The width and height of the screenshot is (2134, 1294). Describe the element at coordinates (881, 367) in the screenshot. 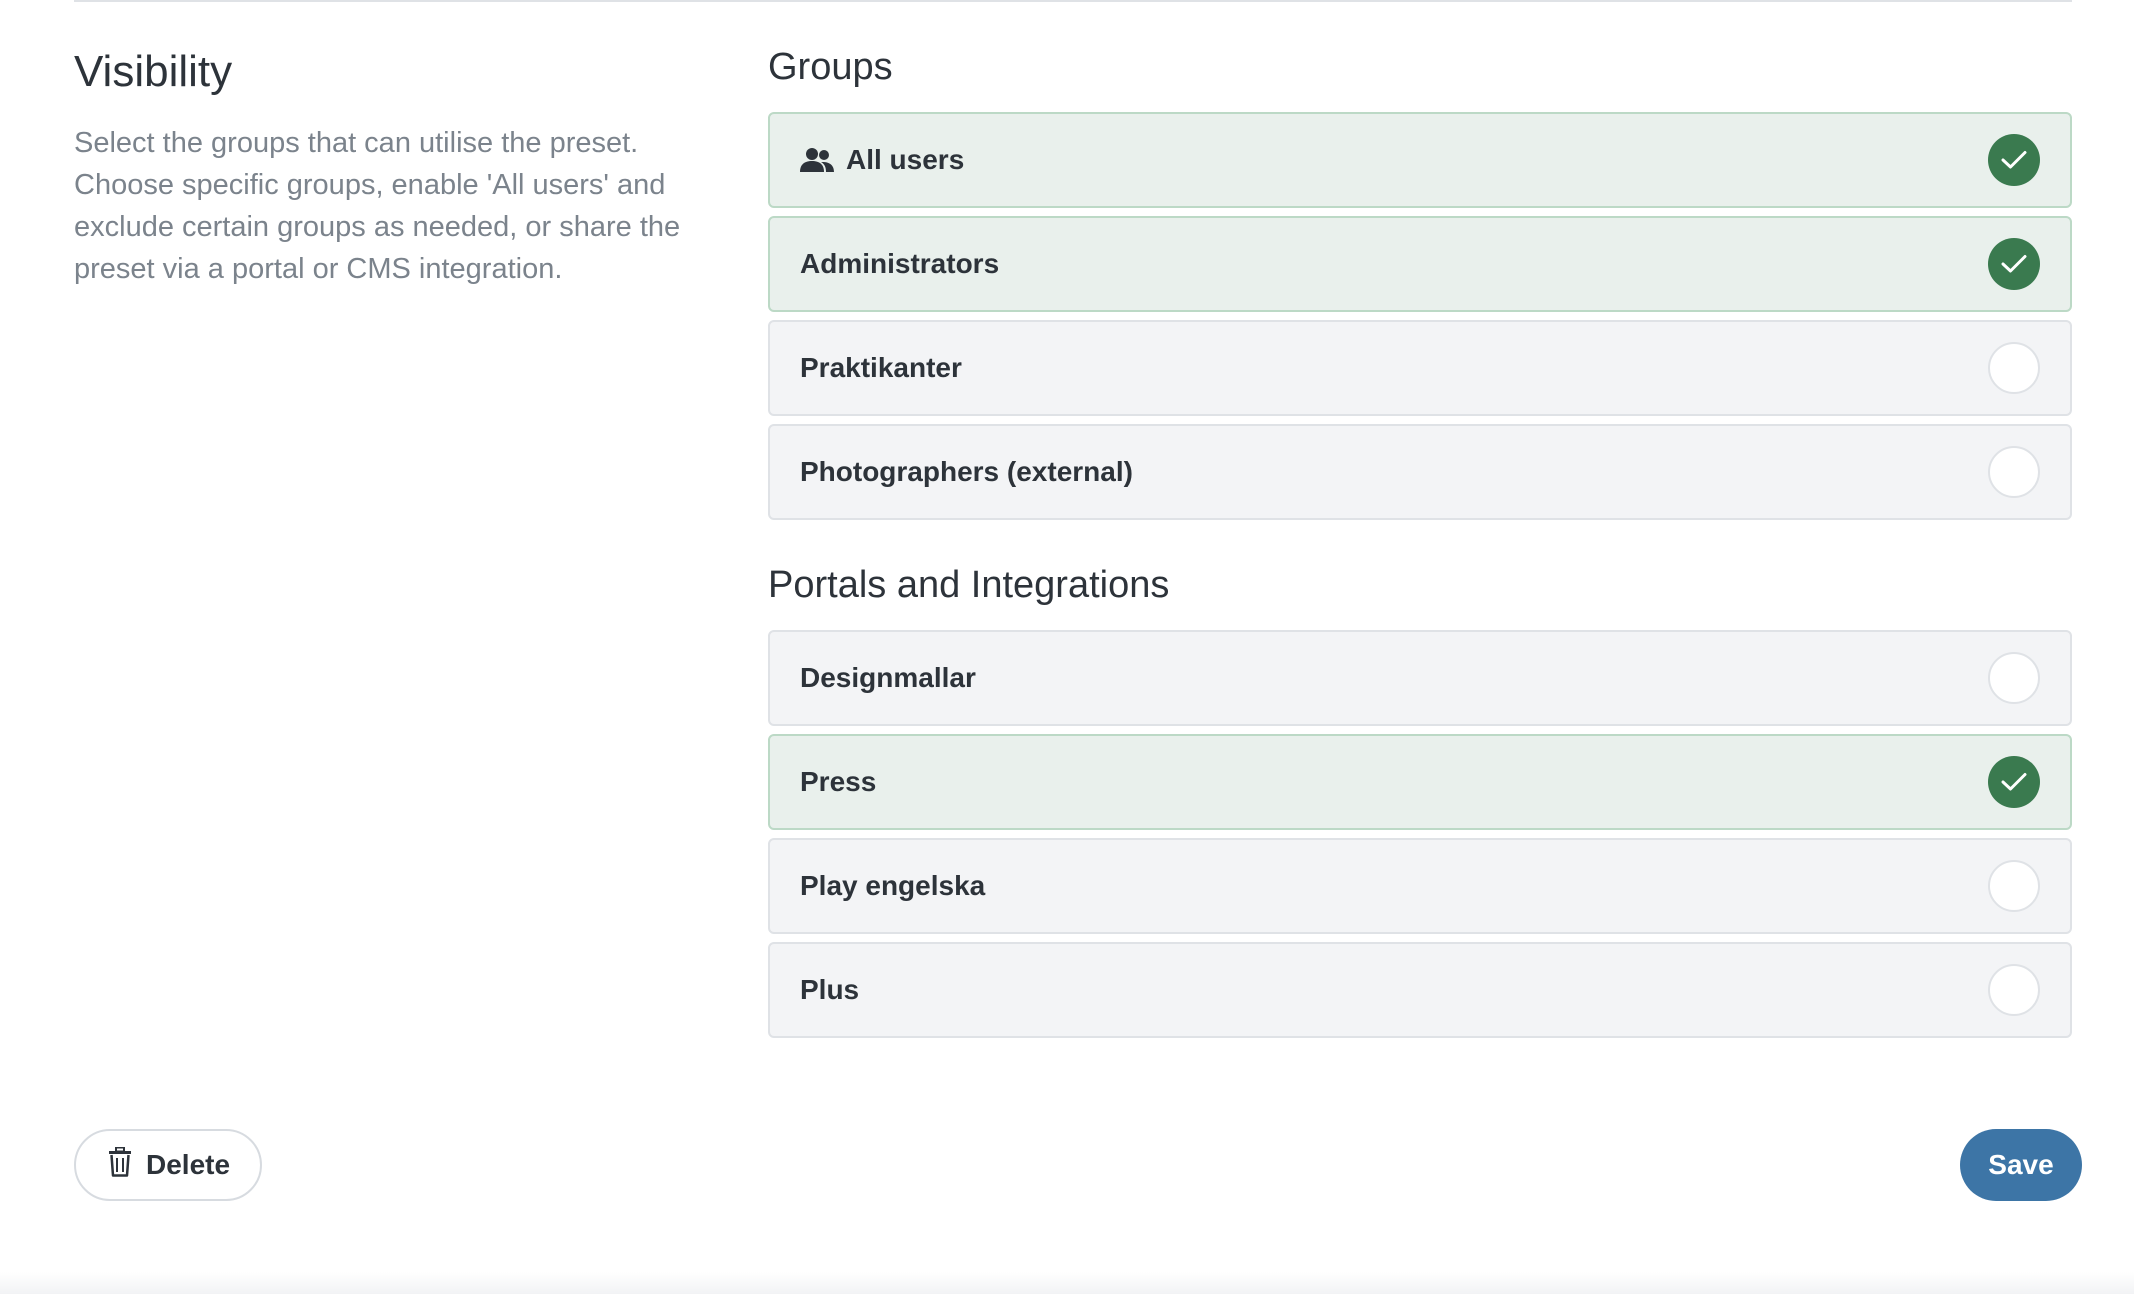

I see `option-label-text: Praktikanter` at that location.